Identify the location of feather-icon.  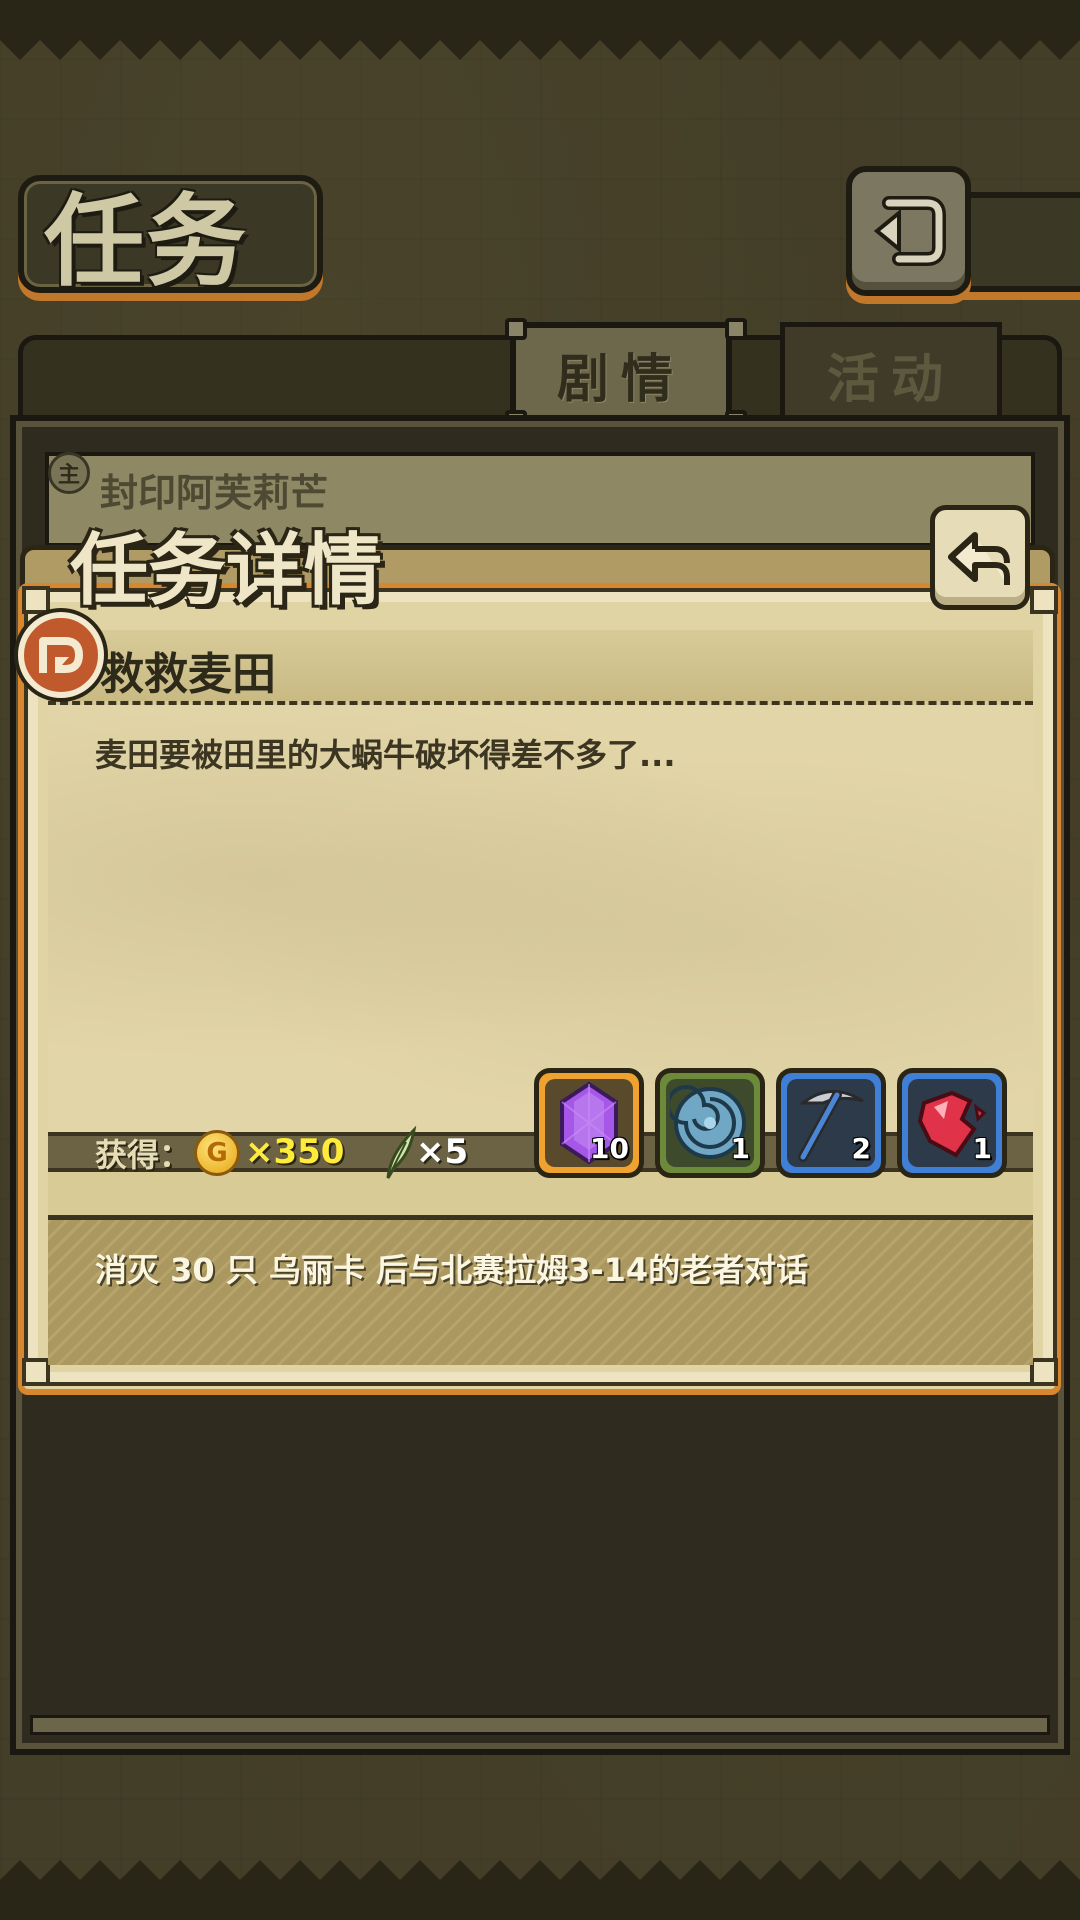
(401, 1152).